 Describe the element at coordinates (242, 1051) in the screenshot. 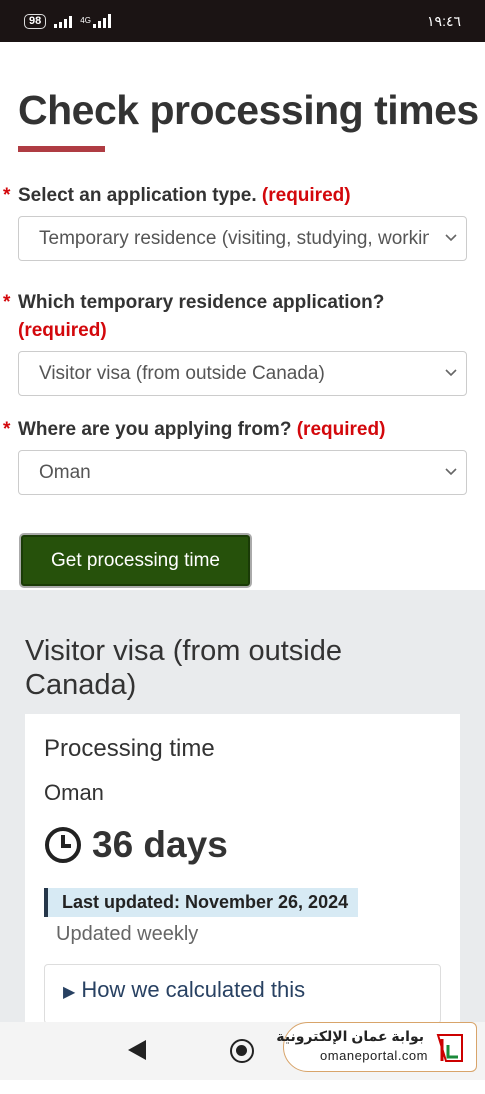

I see `home-icon` at that location.